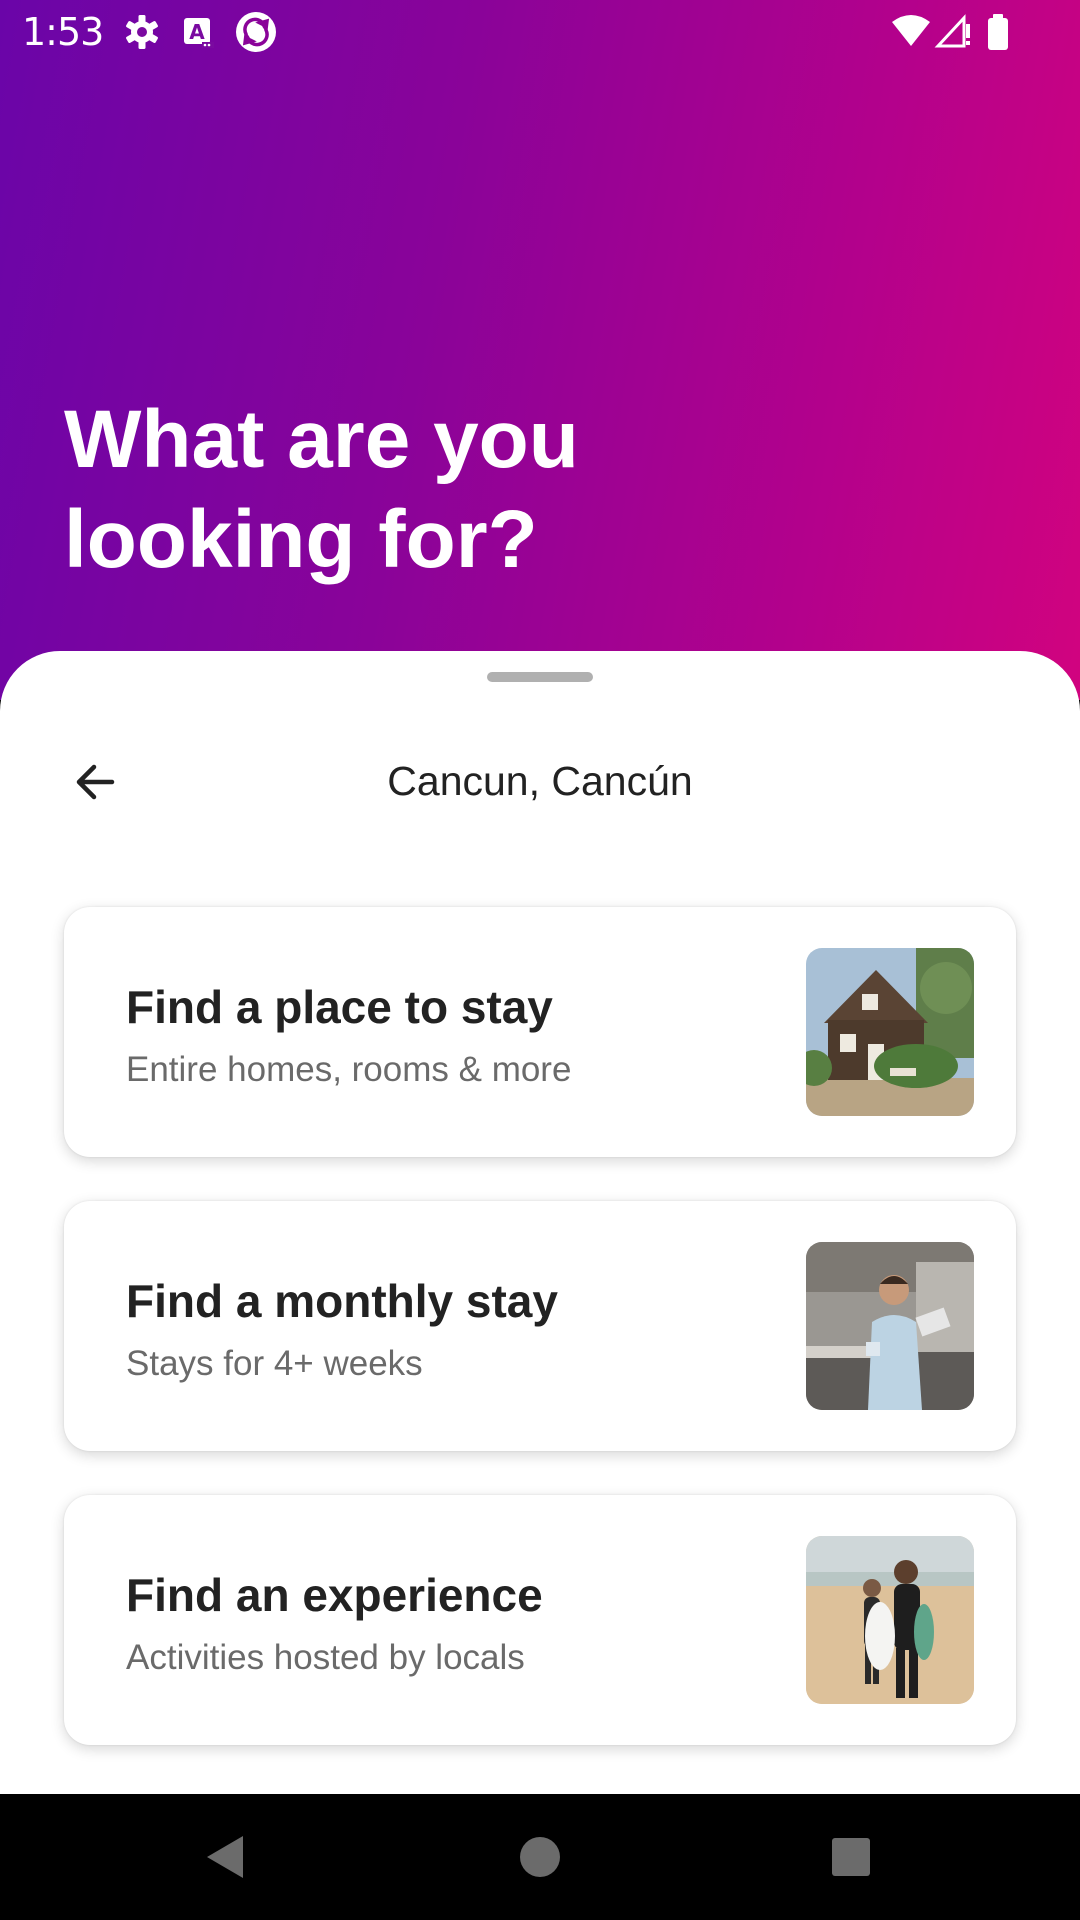 Image resolution: width=1080 pixels, height=1920 pixels. I want to click on home-circle-icon, so click(540, 1857).